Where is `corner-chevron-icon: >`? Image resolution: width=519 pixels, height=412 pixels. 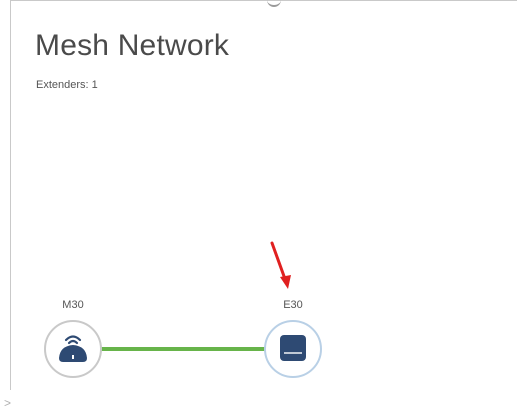 corner-chevron-icon: > is located at coordinates (8, 403).